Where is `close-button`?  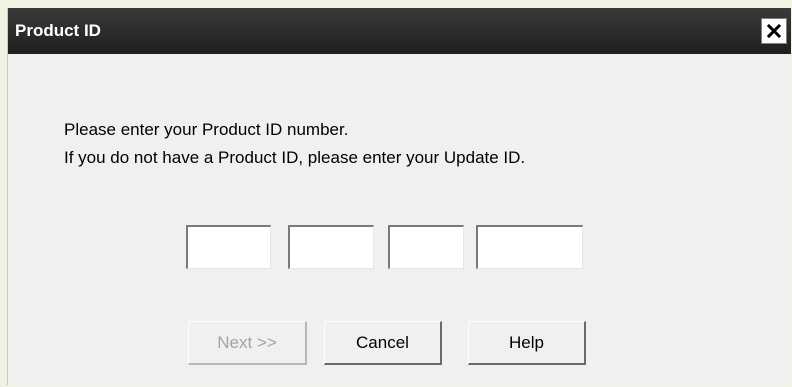
close-button is located at coordinates (774, 31).